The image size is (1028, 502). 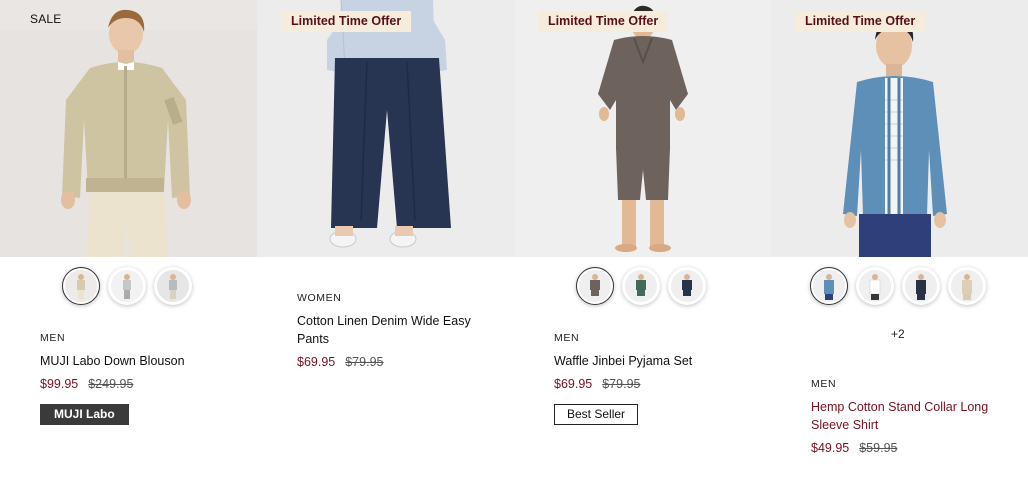 I want to click on color-swatch-light-grey, so click(x=173, y=286).